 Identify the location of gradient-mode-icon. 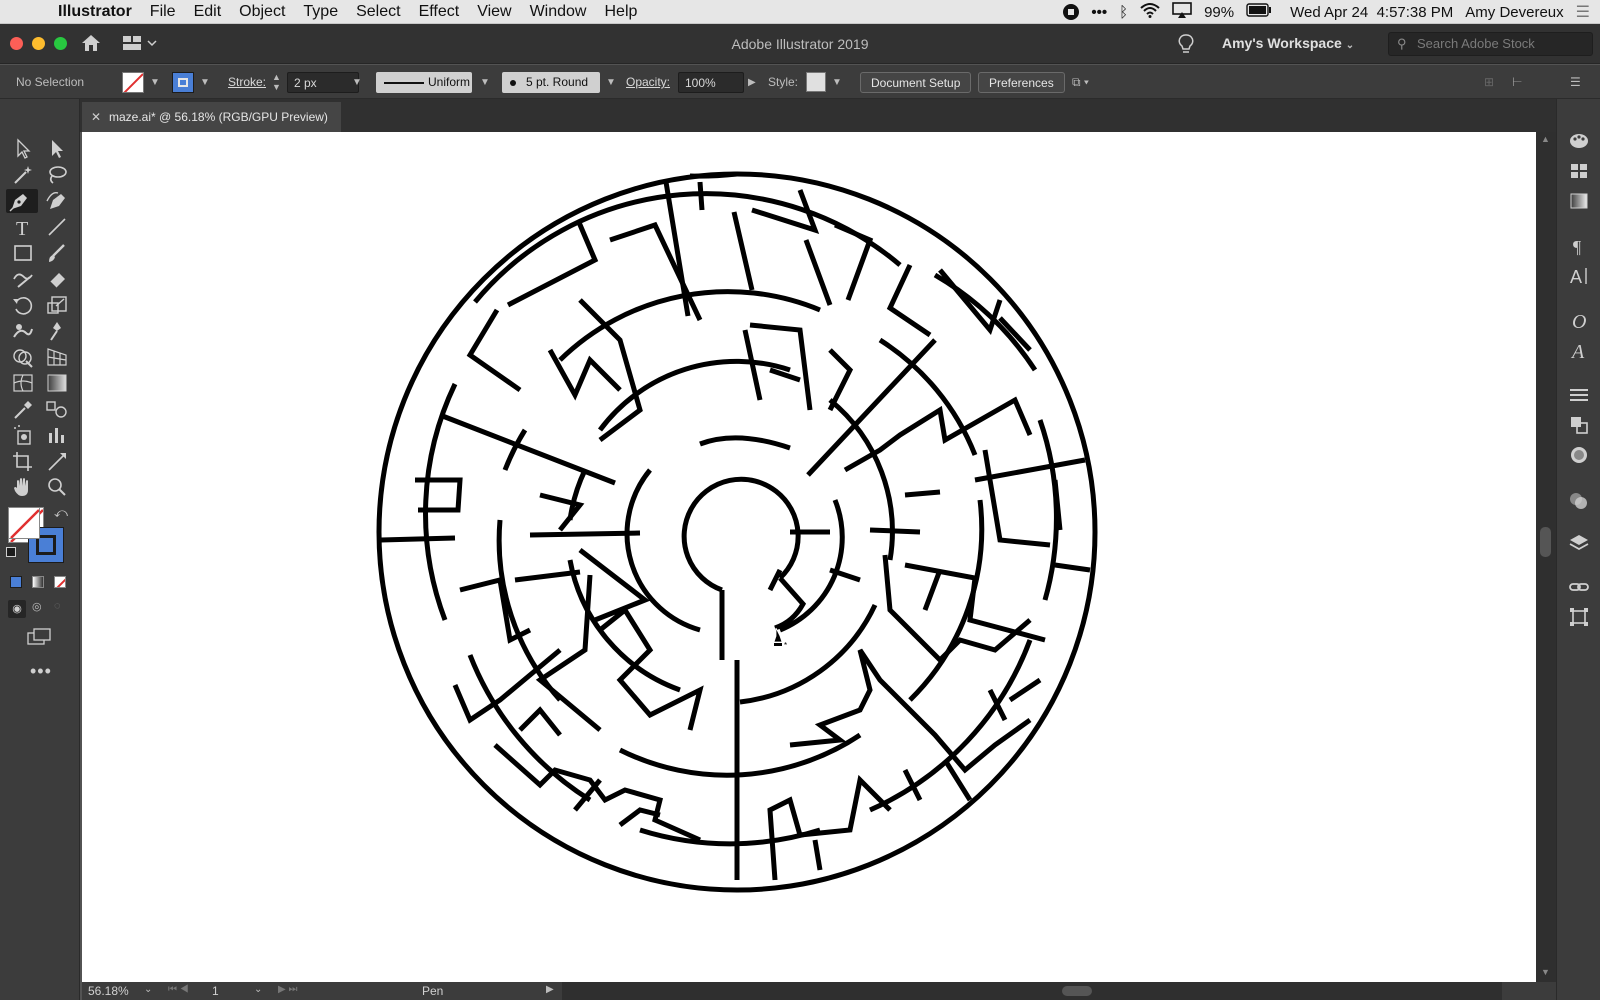
(38, 582).